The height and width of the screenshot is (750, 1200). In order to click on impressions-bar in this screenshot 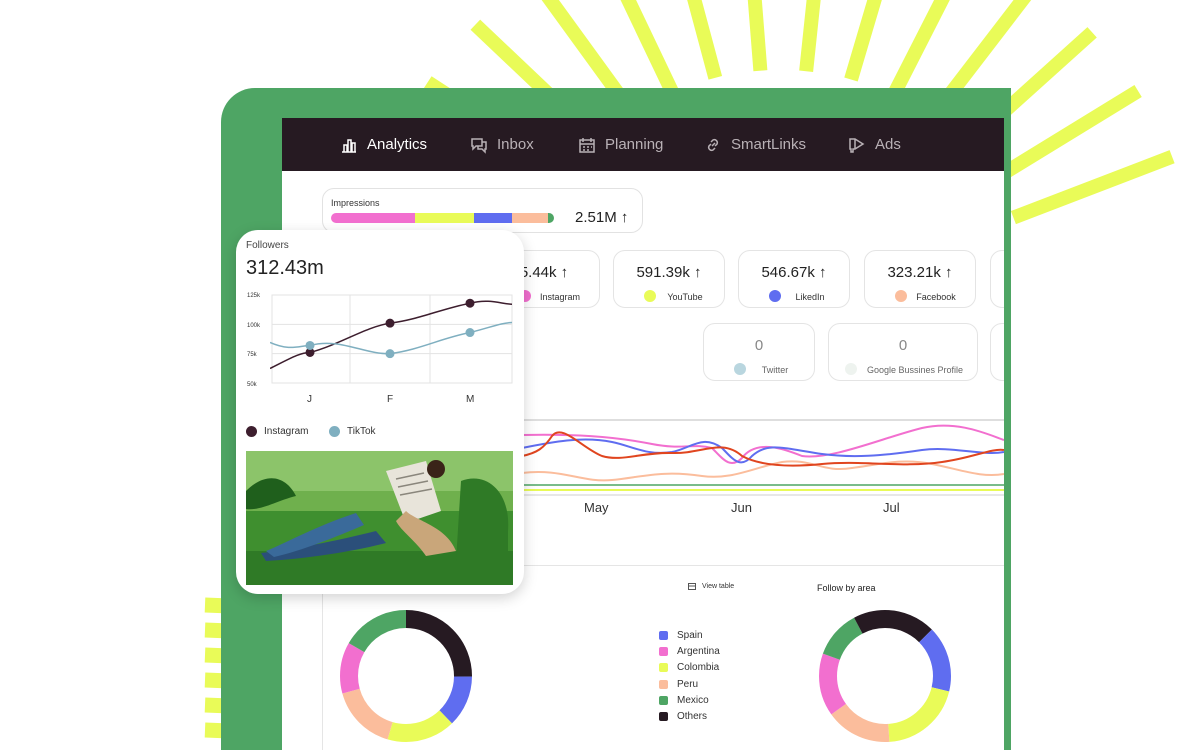, I will do `click(442, 218)`.